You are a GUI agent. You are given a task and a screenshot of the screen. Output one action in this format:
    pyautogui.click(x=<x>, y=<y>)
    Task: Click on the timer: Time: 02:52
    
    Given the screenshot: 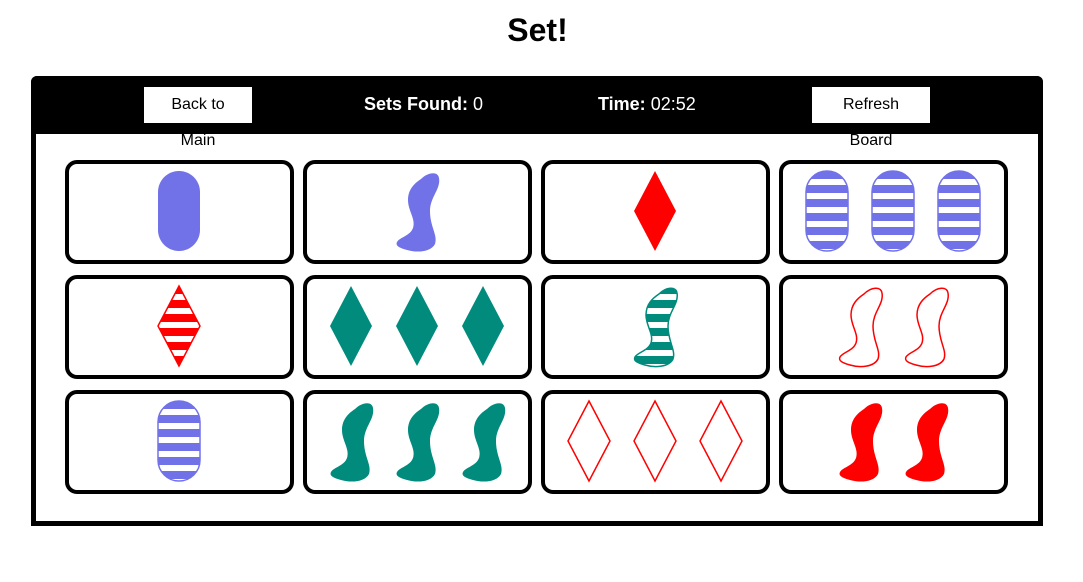 What is the action you would take?
    pyautogui.click(x=647, y=104)
    